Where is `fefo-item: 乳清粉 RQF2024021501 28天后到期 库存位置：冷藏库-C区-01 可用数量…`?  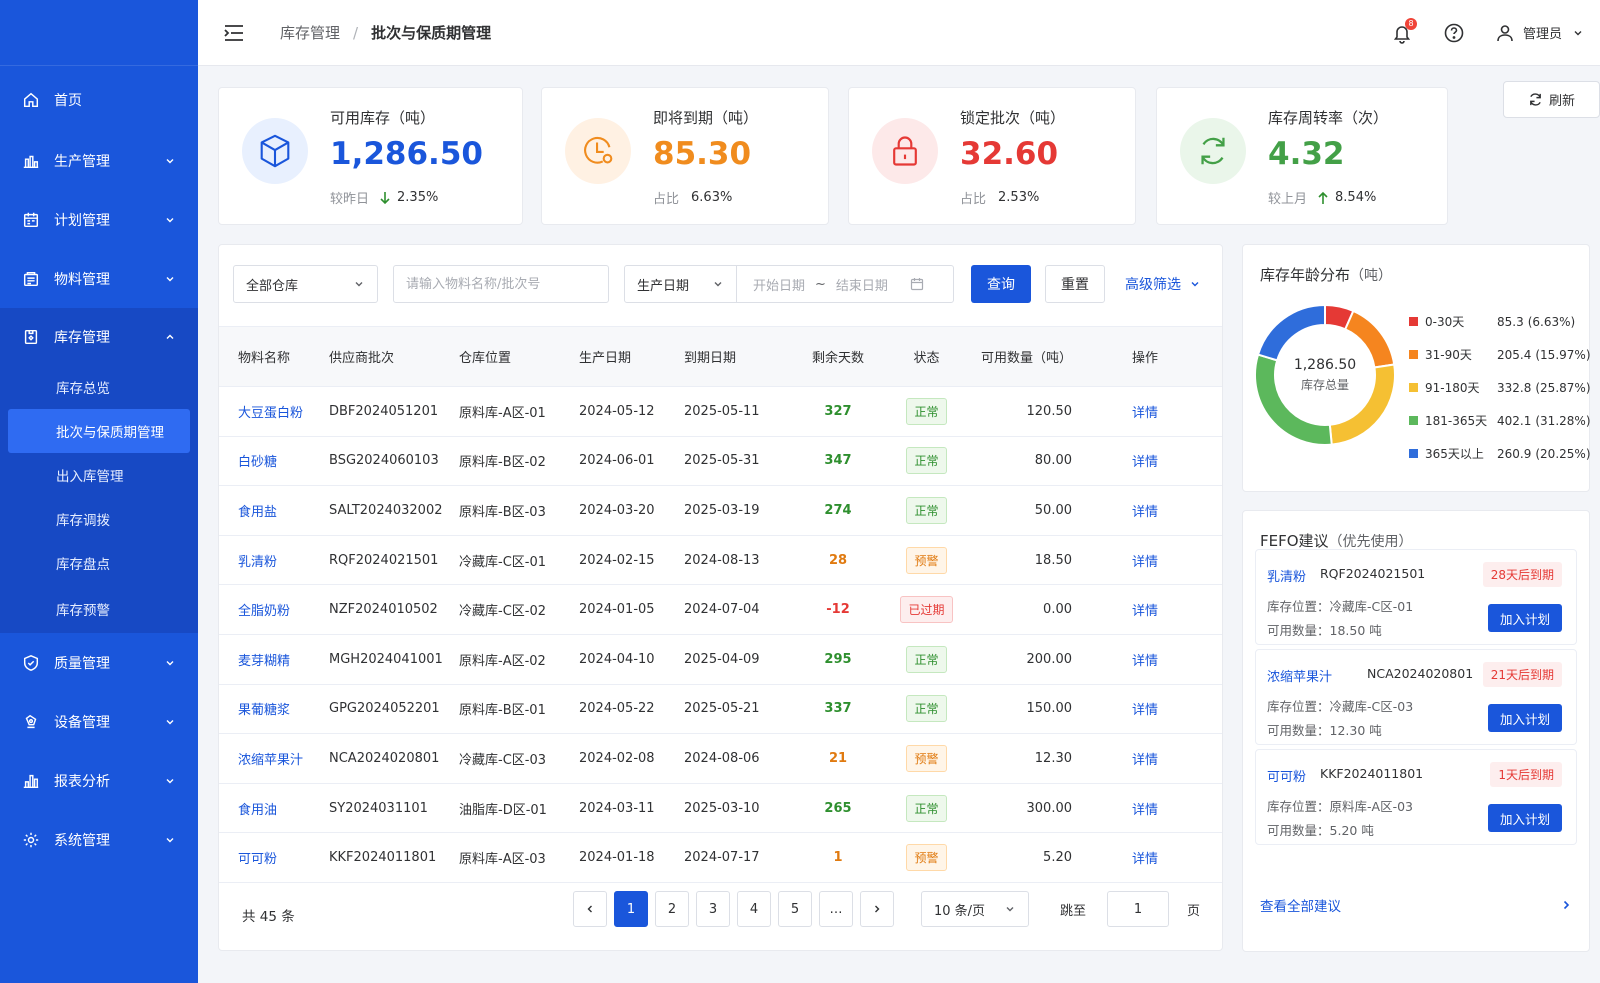
fefo-item: 乳清粉 RQF2024021501 28天后到期 库存位置：冷藏库-C区-01 可用数量… is located at coordinates (1416, 597).